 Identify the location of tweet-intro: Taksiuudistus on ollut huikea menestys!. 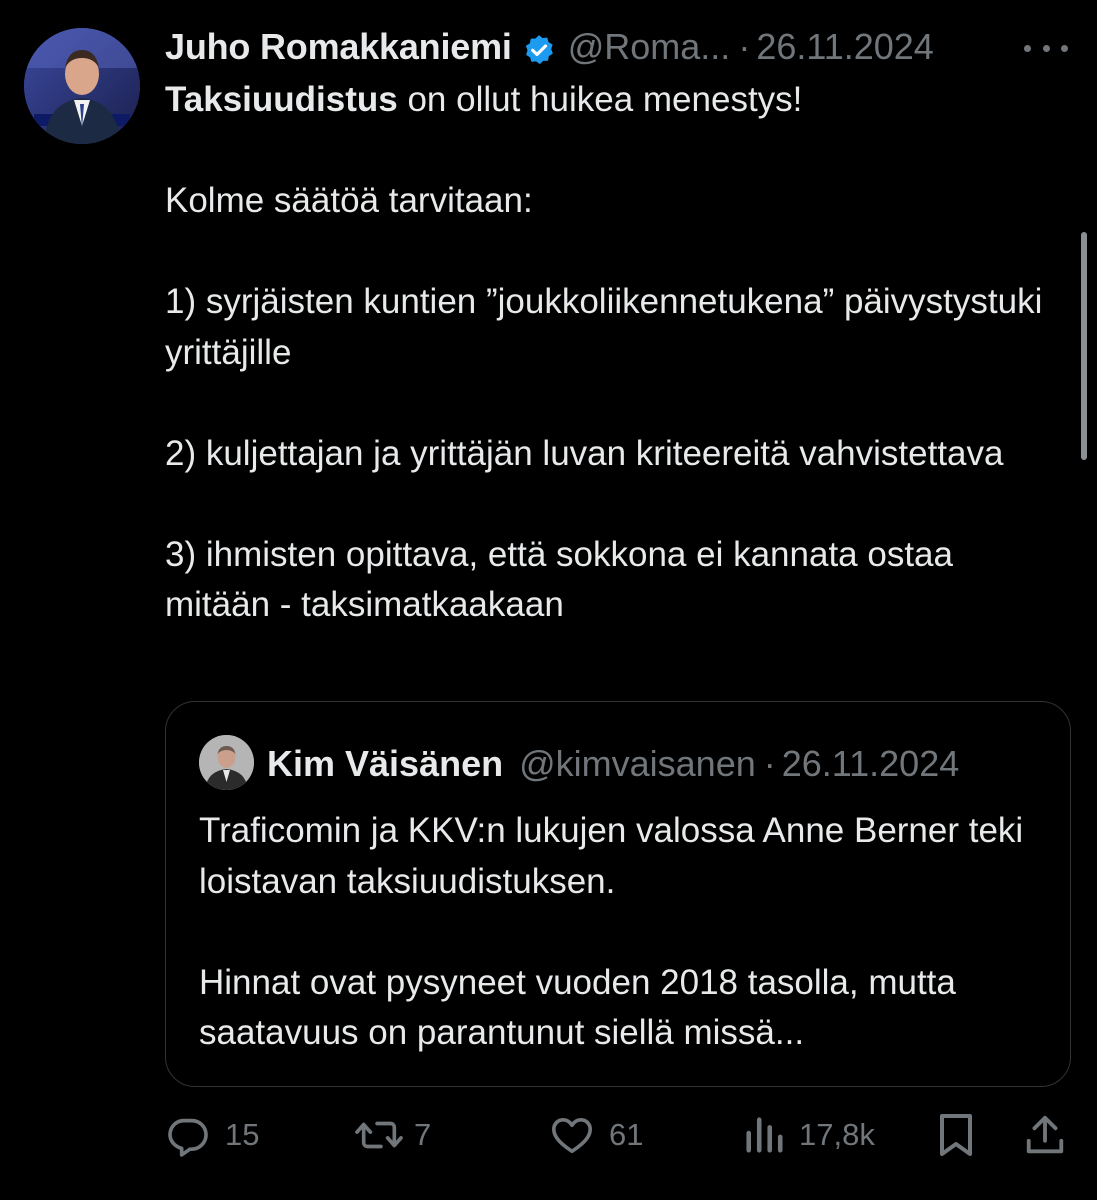
(605, 100).